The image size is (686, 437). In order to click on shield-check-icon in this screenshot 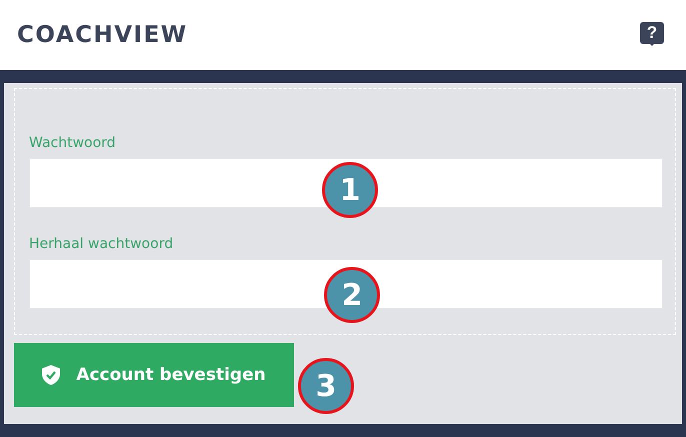, I will do `click(51, 375)`.